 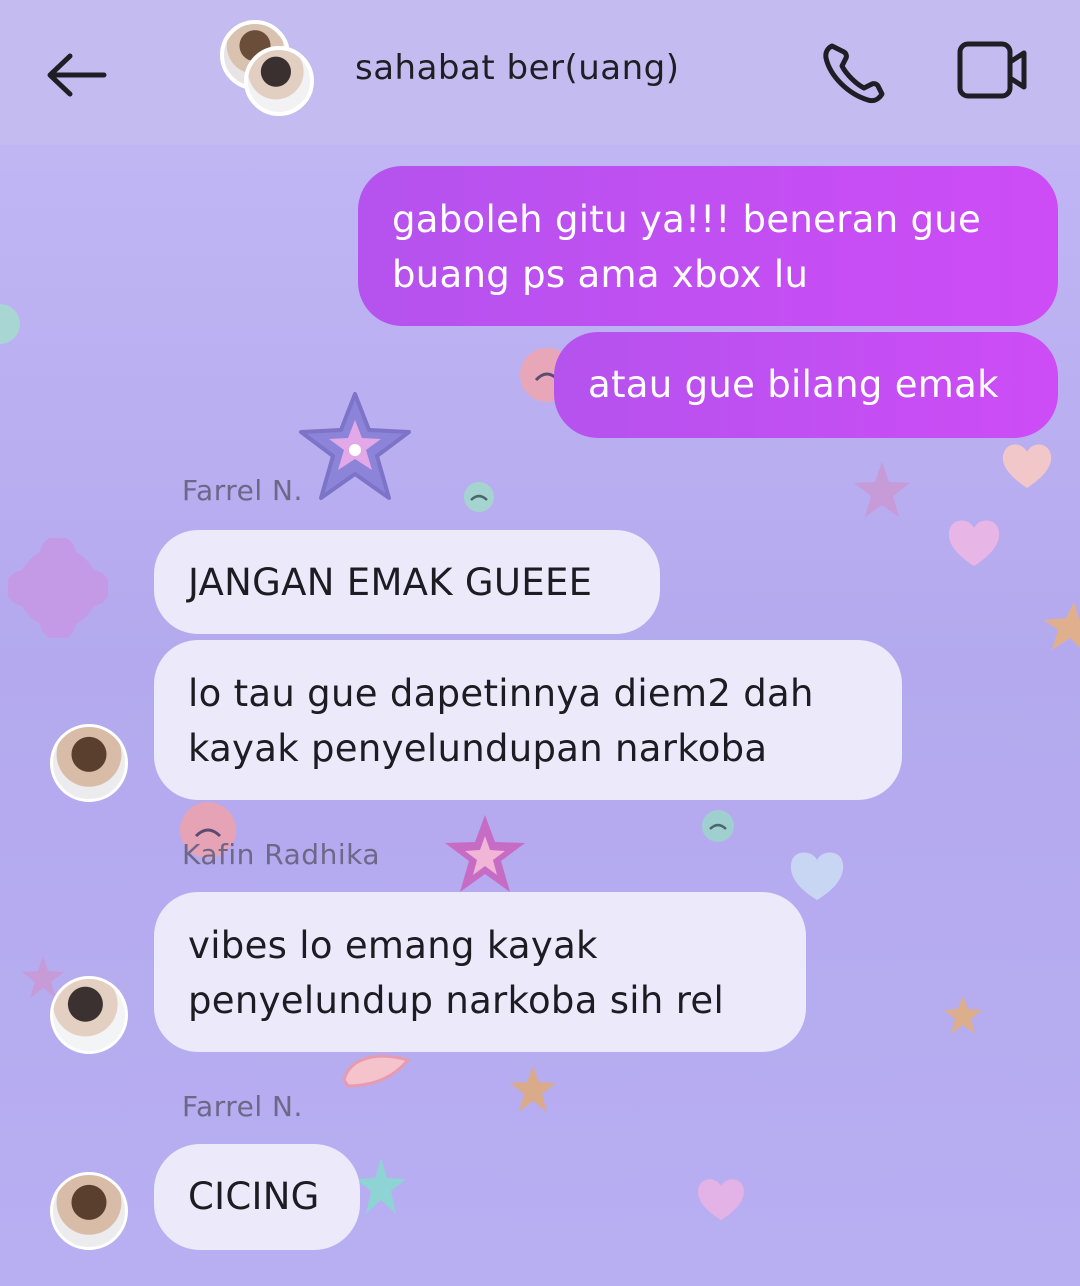 What do you see at coordinates (793, 384) in the screenshot?
I see `message-text-line: atau gue bilang emak` at bounding box center [793, 384].